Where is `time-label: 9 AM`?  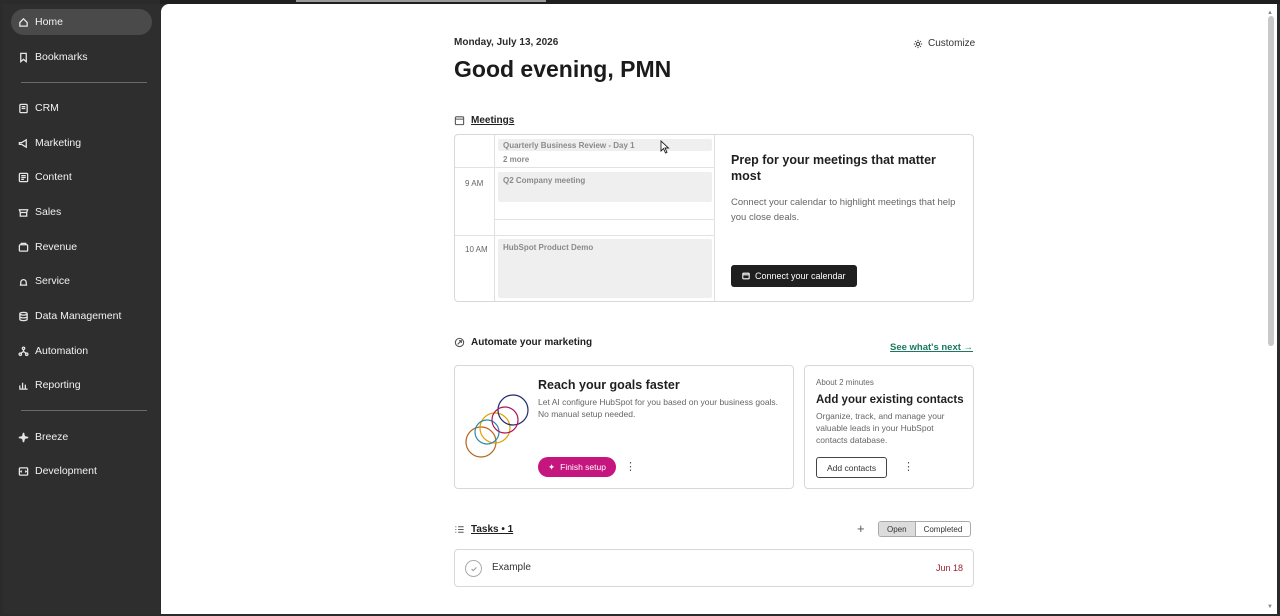 time-label: 9 AM is located at coordinates (474, 183).